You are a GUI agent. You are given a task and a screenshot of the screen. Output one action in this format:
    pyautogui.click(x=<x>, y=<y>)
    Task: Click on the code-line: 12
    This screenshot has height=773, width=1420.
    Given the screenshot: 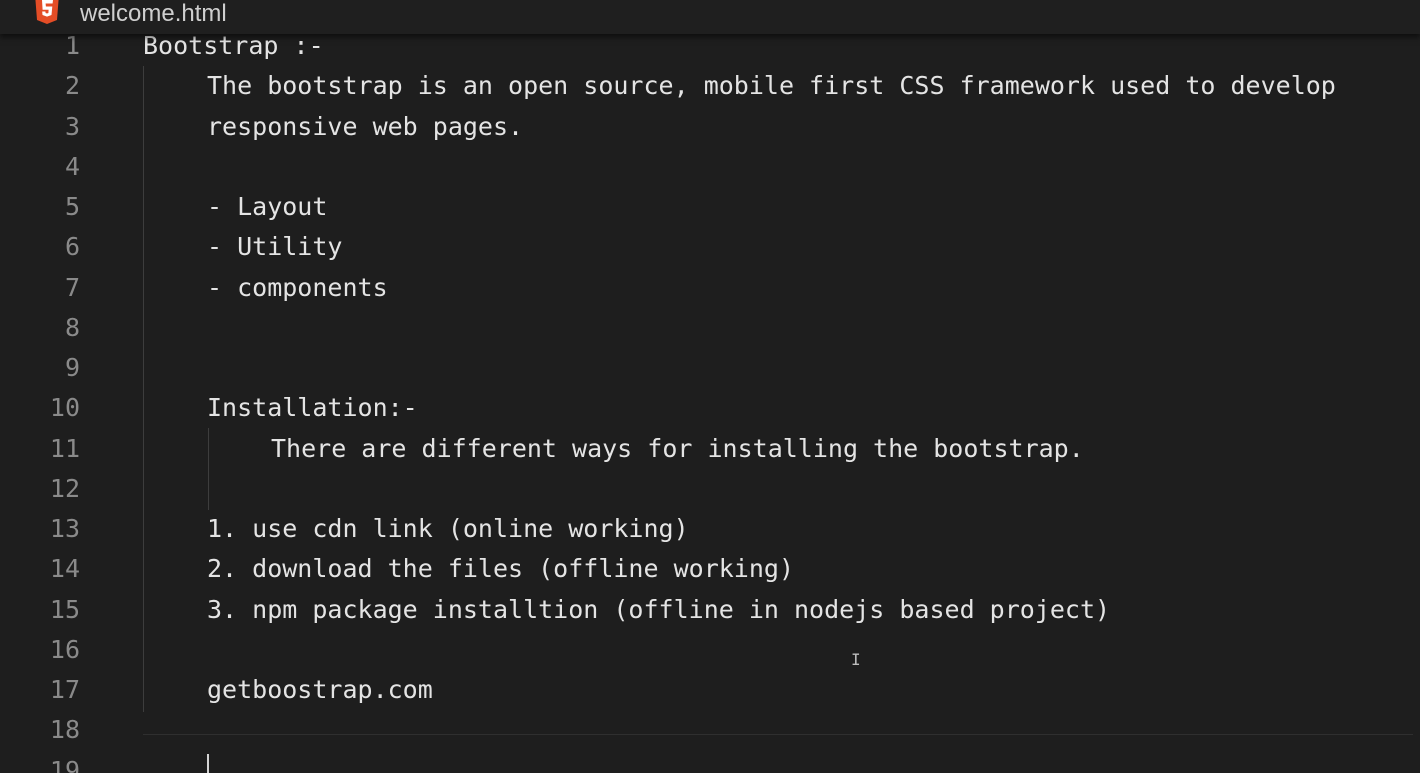 What is the action you would take?
    pyautogui.click(x=710, y=489)
    